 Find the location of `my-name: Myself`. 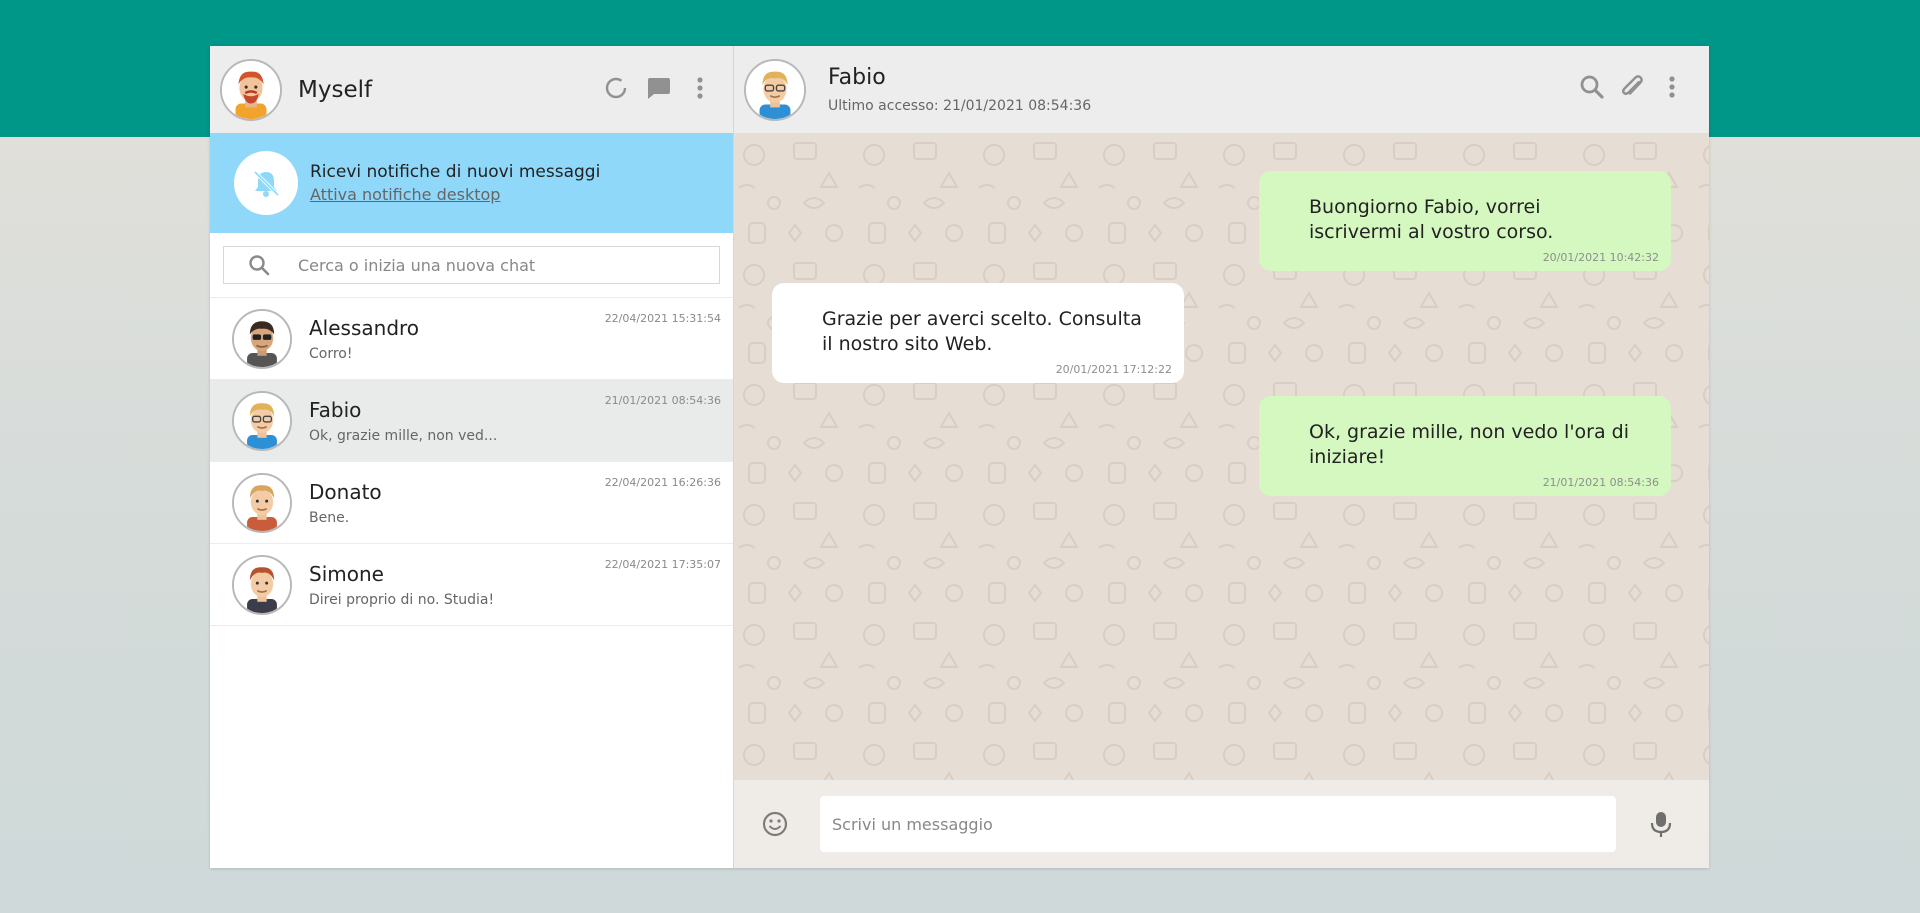

my-name: Myself is located at coordinates (335, 89).